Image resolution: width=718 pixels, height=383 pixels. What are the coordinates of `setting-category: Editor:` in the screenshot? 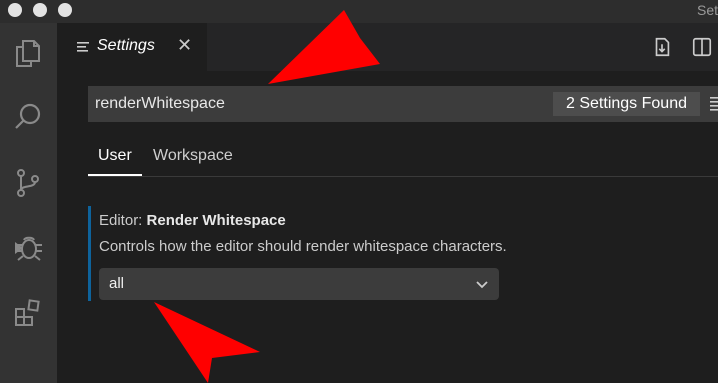 It's located at (121, 220).